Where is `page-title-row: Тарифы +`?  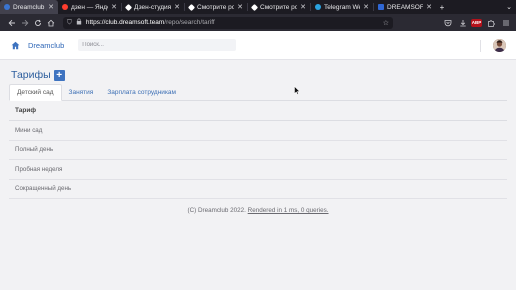 page-title-row: Тарифы + is located at coordinates (38, 75).